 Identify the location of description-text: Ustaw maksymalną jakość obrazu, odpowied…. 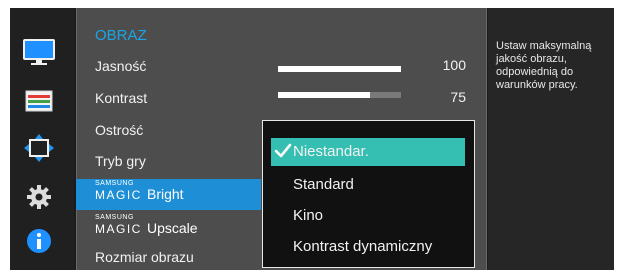
(544, 65).